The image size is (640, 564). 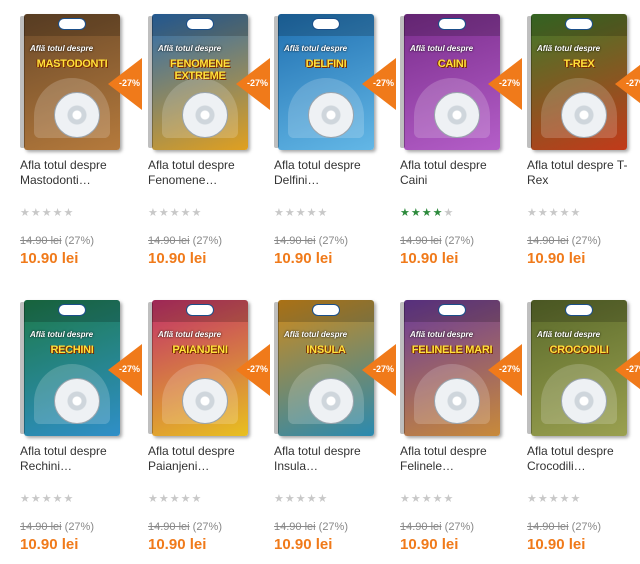 What do you see at coordinates (452, 64) in the screenshot?
I see `cover-title-text: CAINI` at bounding box center [452, 64].